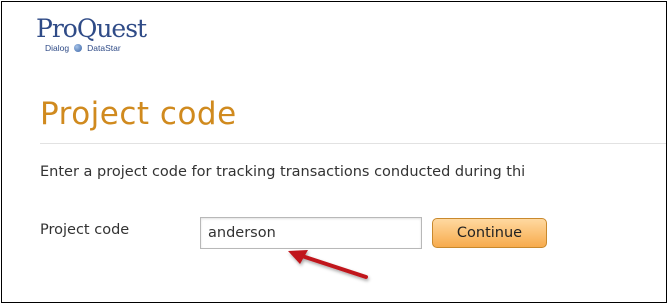  Describe the element at coordinates (85, 230) in the screenshot. I see `project-code-label: Project code` at that location.